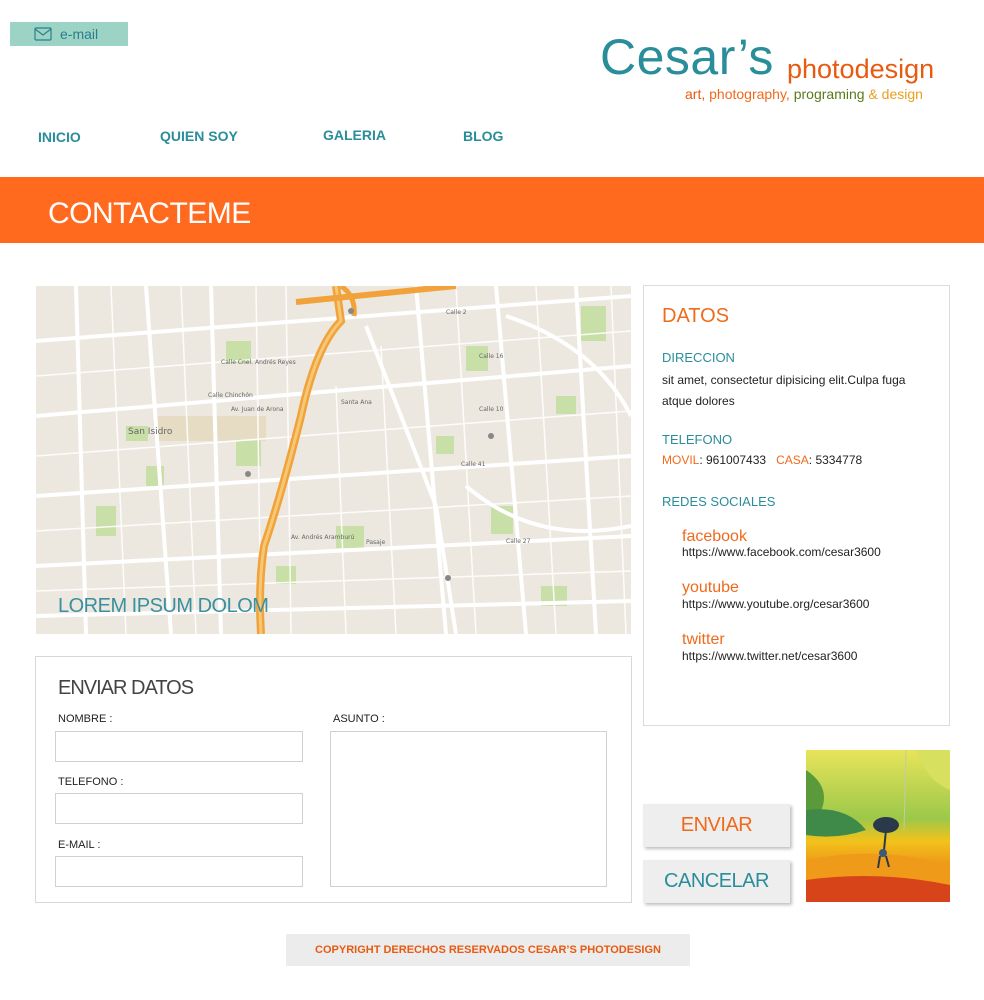 Image resolution: width=984 pixels, height=1000 pixels. Describe the element at coordinates (354, 135) in the screenshot. I see `nav-item-galeria: GALERIA` at that location.